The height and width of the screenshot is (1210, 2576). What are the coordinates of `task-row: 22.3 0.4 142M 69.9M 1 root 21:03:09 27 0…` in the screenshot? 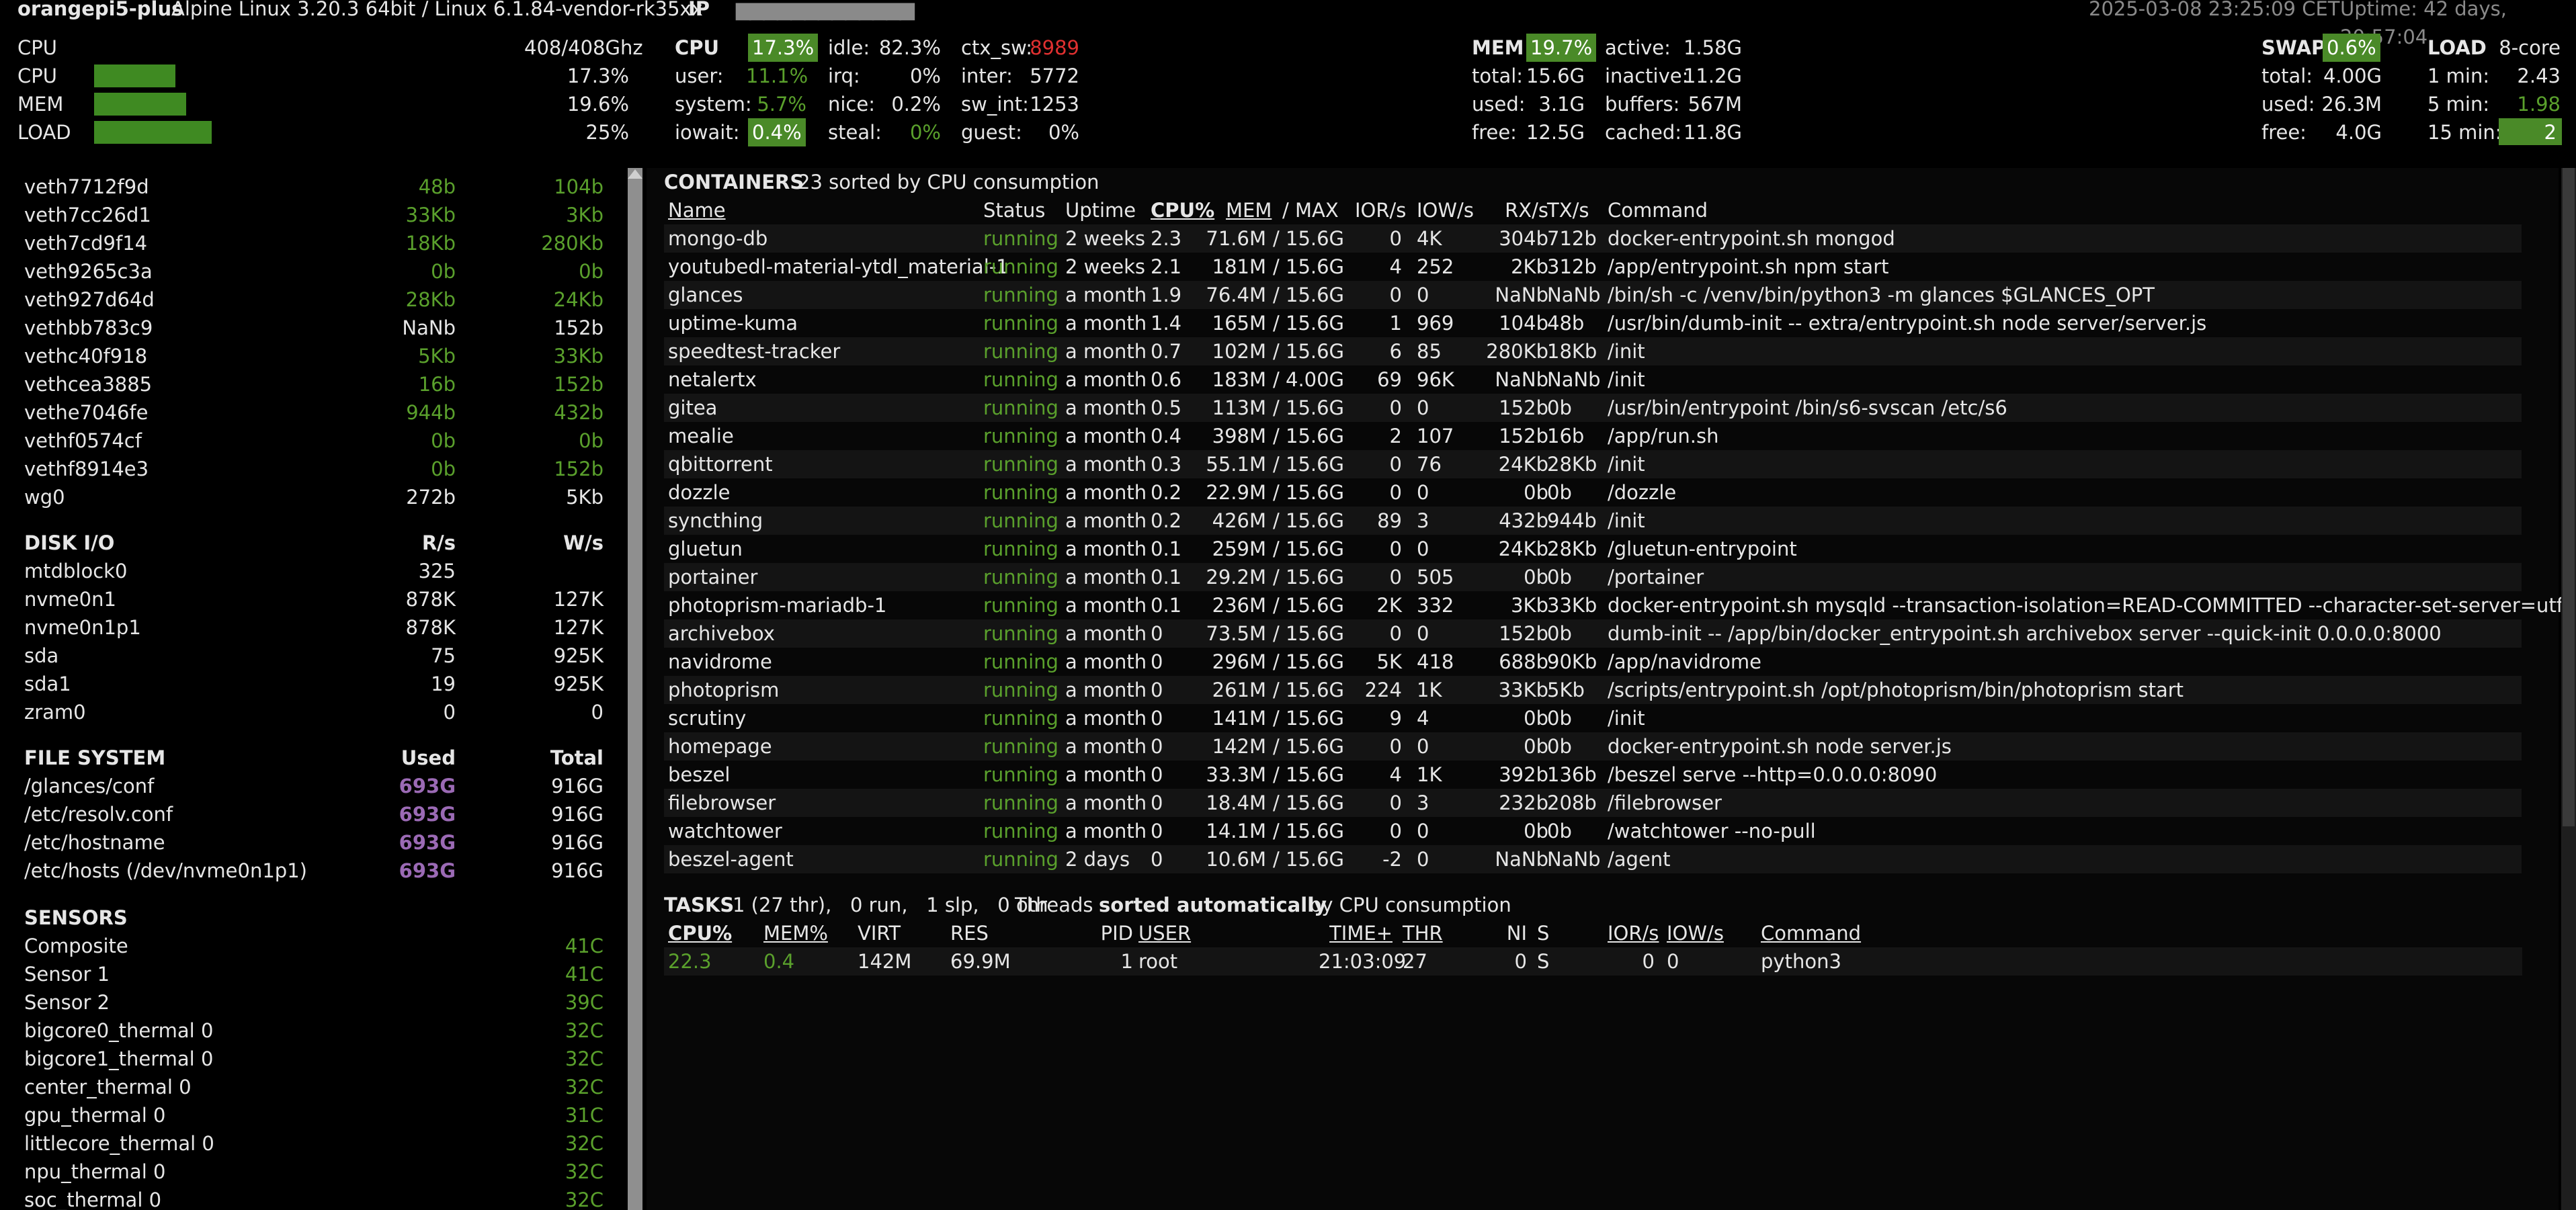 It's located at (1593, 961).